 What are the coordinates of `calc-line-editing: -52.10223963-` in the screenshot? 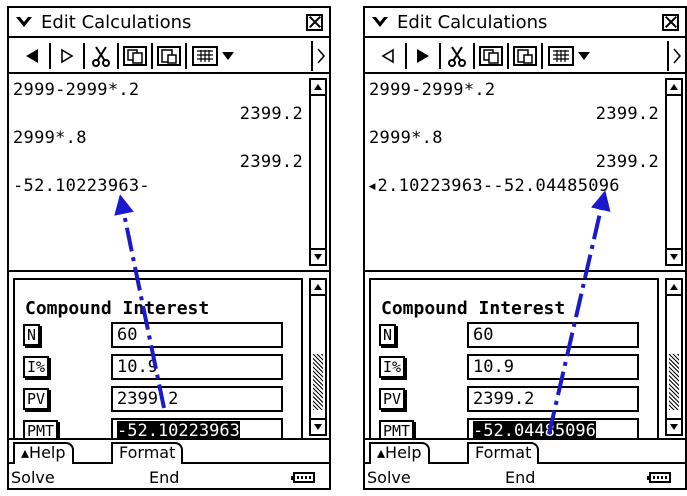 It's located at (81, 186).